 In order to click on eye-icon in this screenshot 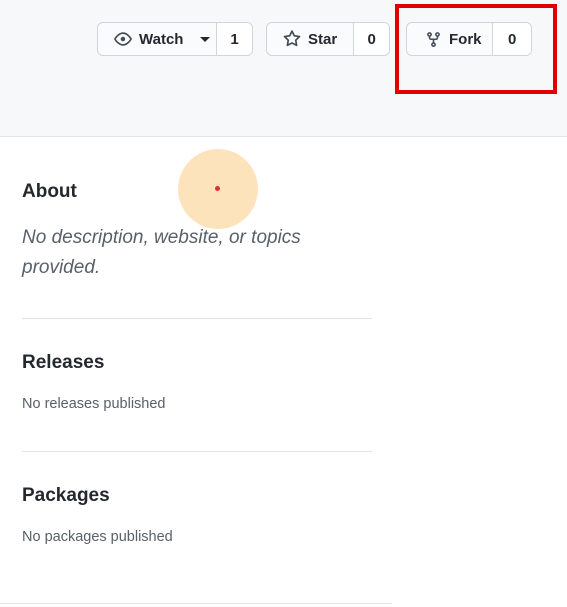, I will do `click(123, 39)`.